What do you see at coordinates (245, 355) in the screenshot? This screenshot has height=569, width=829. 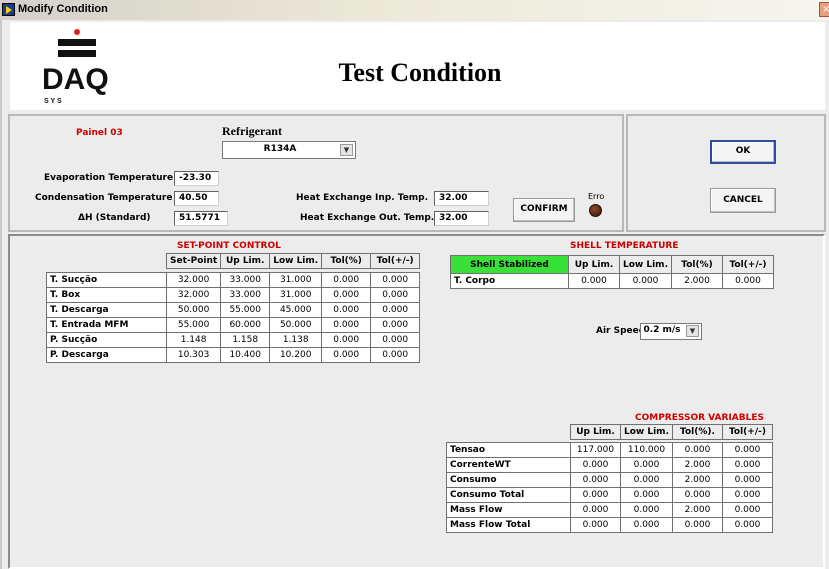 I see `up-lim-cell: 10.400` at bounding box center [245, 355].